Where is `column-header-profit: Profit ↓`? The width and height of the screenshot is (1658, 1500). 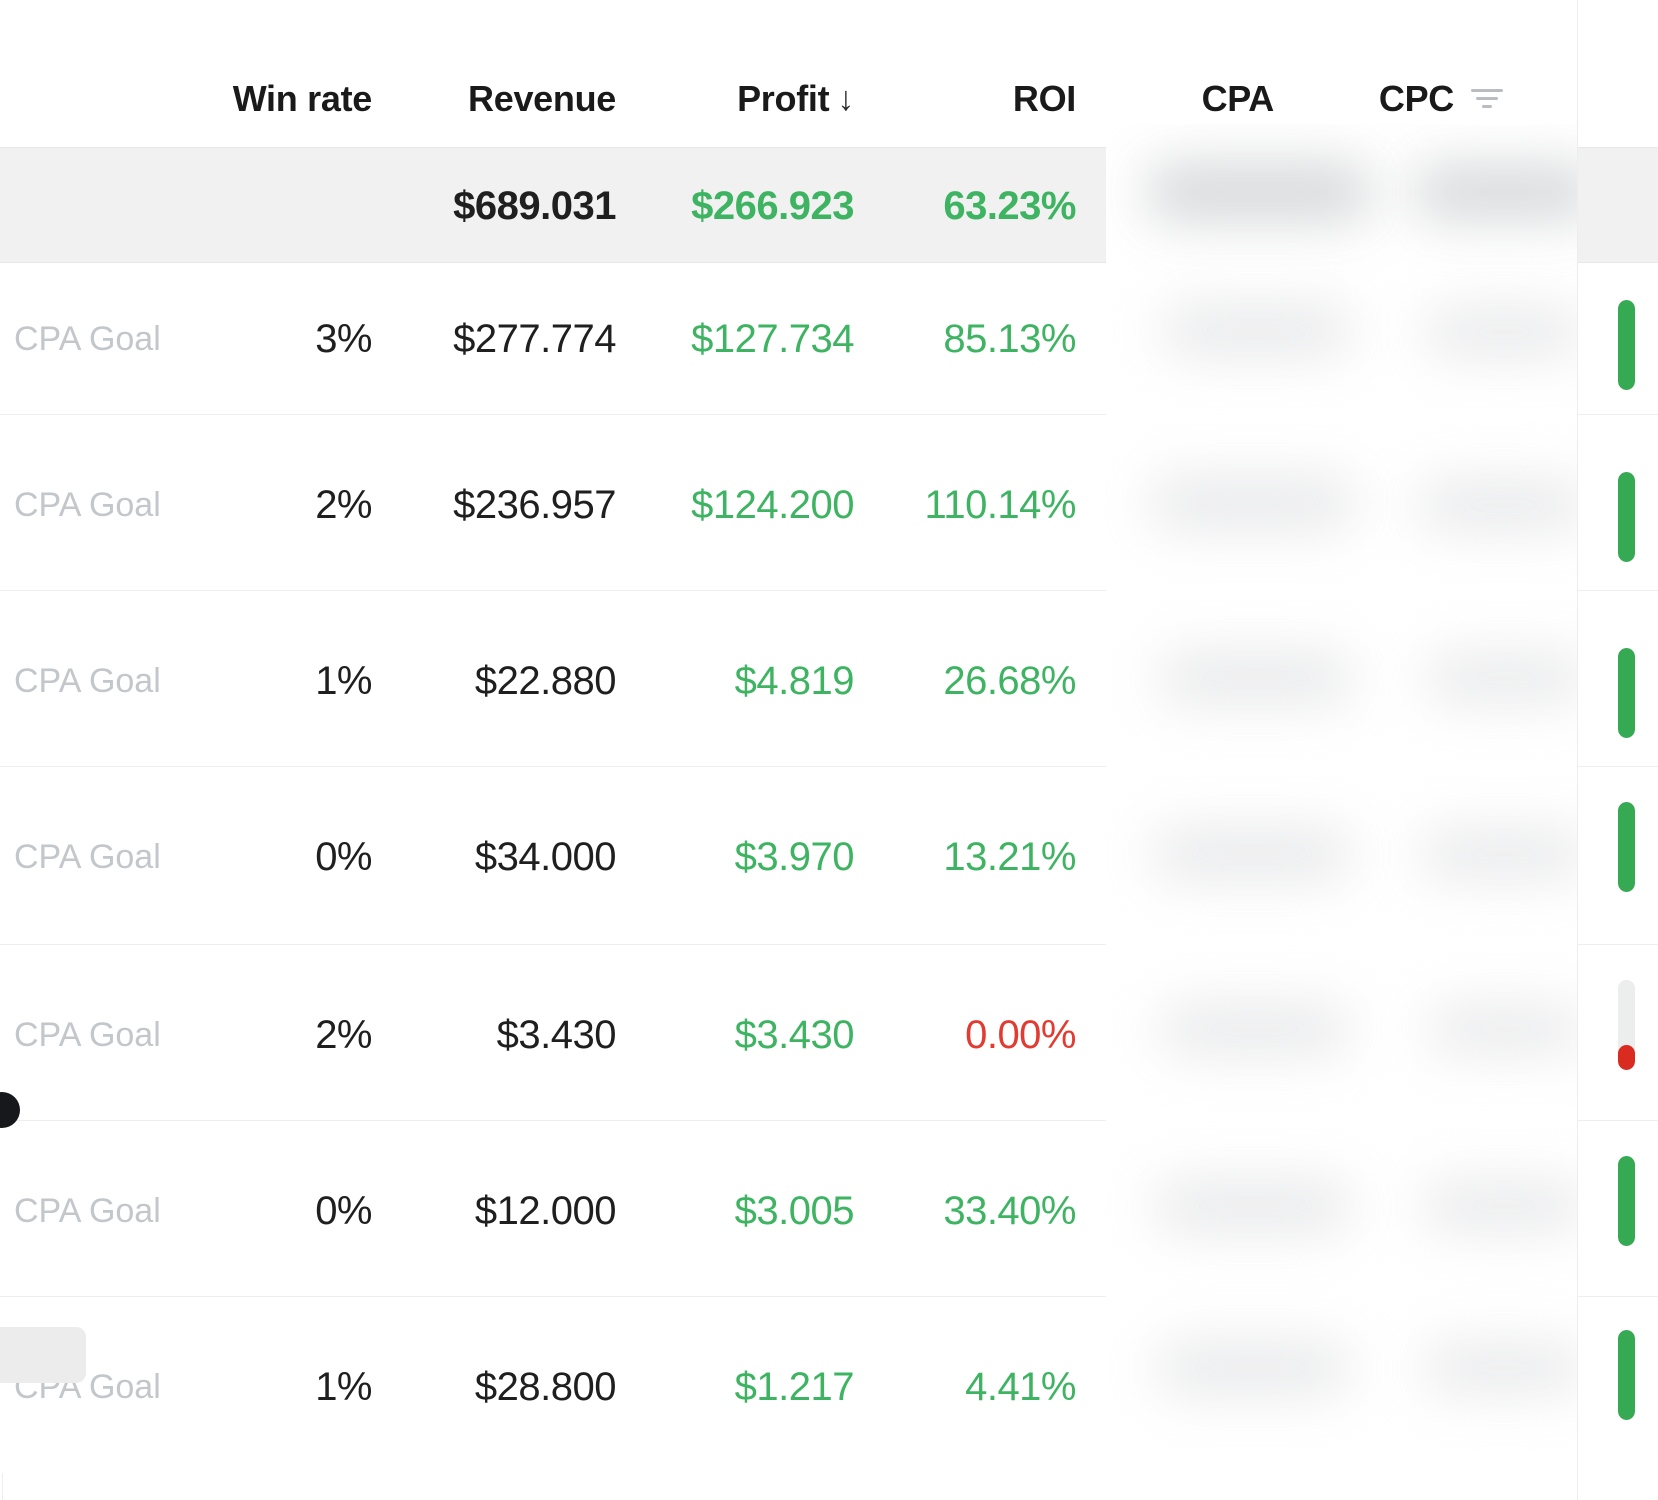
column-header-profit: Profit ↓ is located at coordinates (735, 99).